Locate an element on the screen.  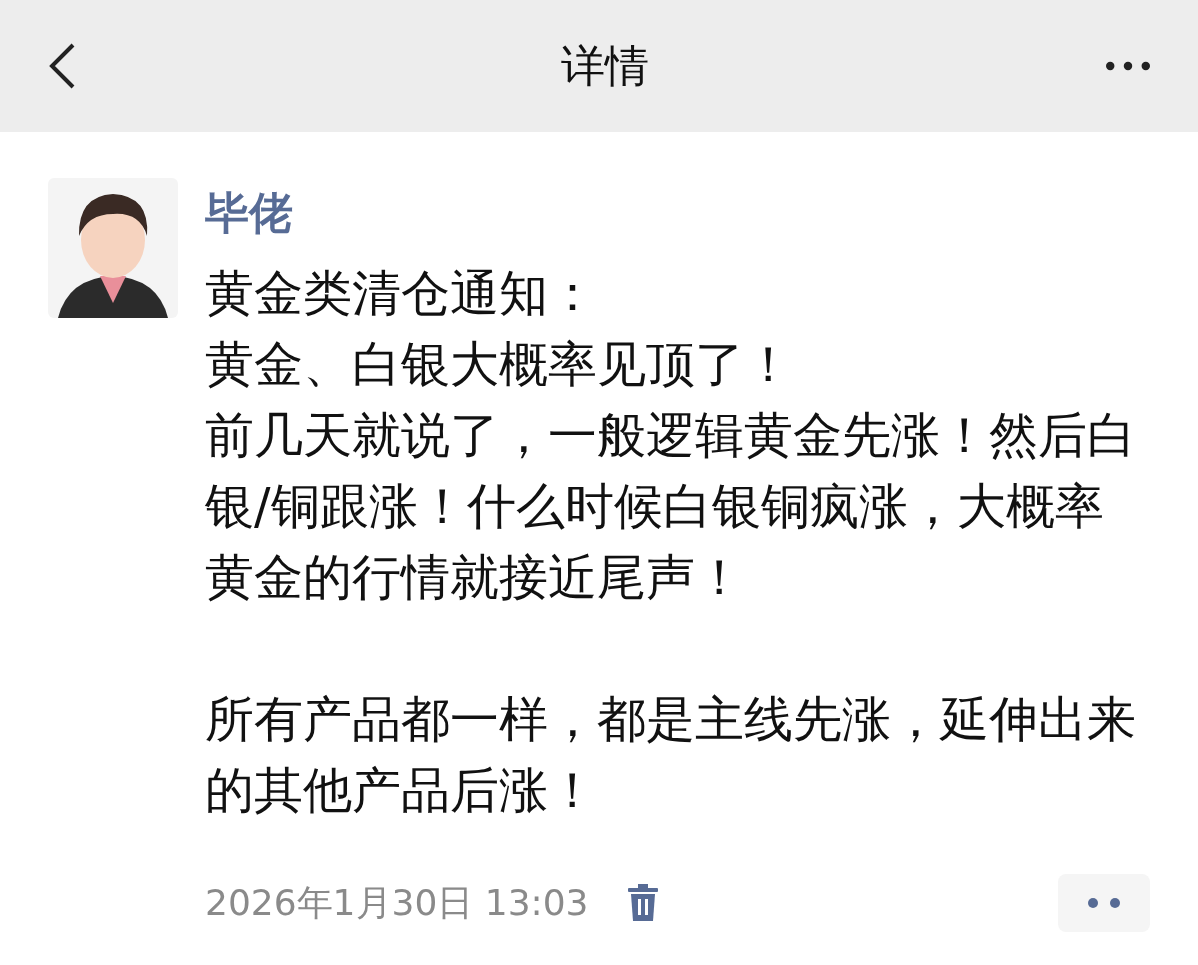
back-icon is located at coordinates (62, 66).